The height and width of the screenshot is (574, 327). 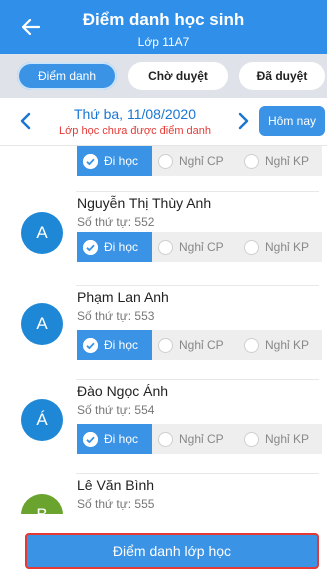 I want to click on tab-diem-danh: Điểm danh, so click(x=67, y=76).